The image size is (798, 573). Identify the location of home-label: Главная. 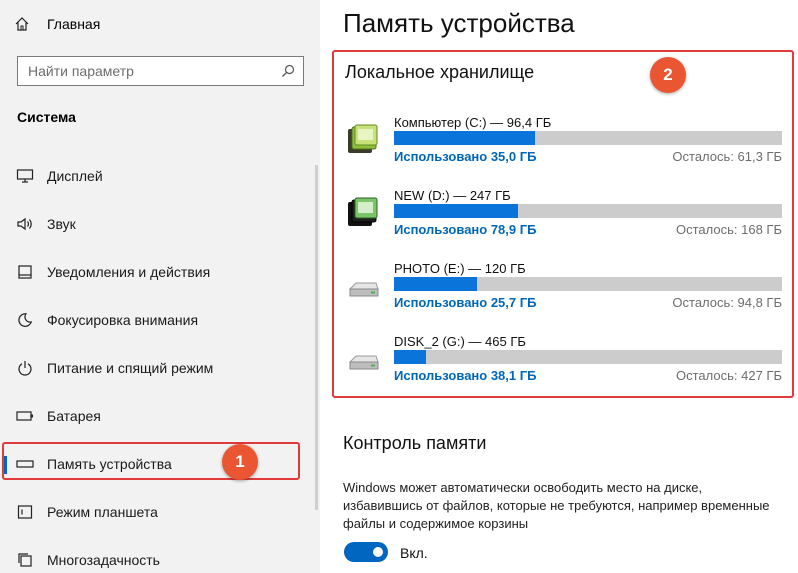
(74, 24).